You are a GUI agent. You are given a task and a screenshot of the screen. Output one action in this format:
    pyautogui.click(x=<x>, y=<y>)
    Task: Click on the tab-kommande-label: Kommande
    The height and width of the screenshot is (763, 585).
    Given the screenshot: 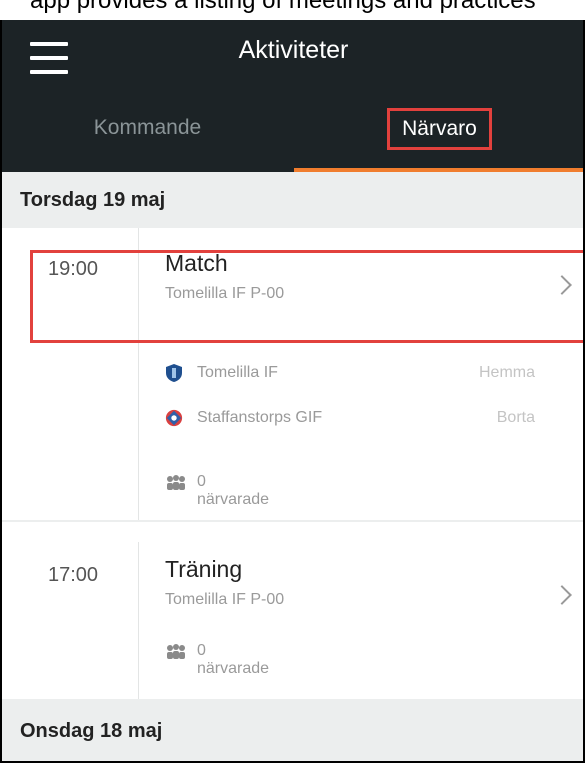 What is the action you would take?
    pyautogui.click(x=147, y=127)
    